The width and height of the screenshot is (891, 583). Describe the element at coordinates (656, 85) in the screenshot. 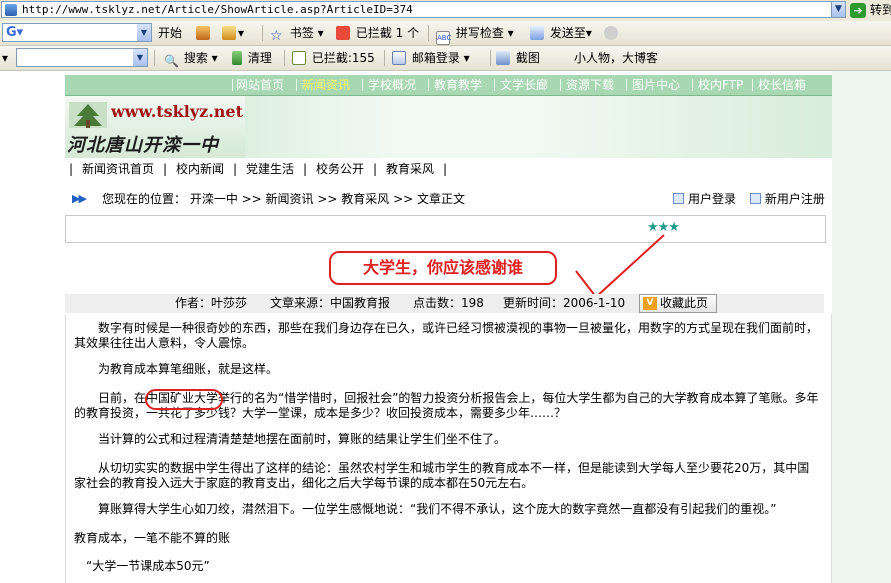

I see `nav-pictures: 图片中心` at that location.